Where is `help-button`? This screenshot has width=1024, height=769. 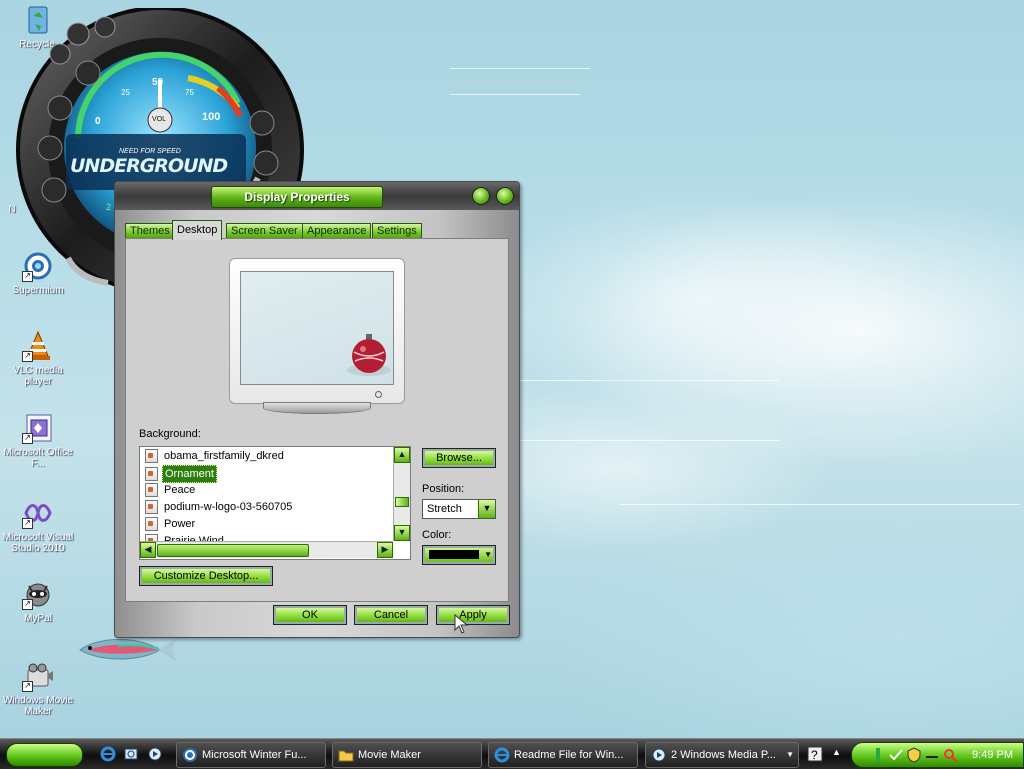
help-button is located at coordinates (481, 196).